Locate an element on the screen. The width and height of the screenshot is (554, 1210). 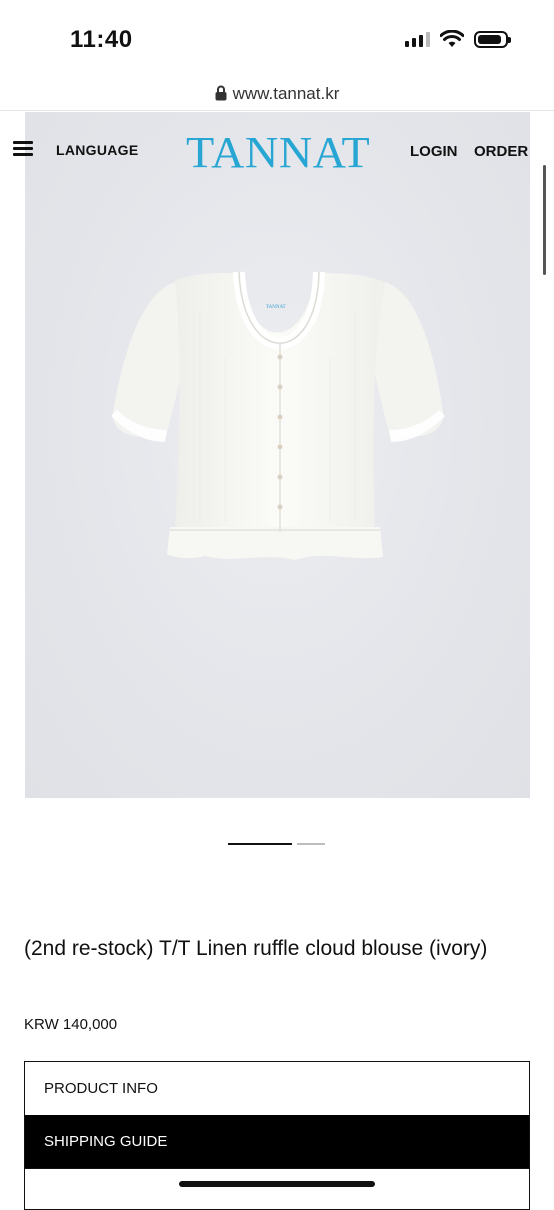
order-link: ORDER is located at coordinates (501, 151).